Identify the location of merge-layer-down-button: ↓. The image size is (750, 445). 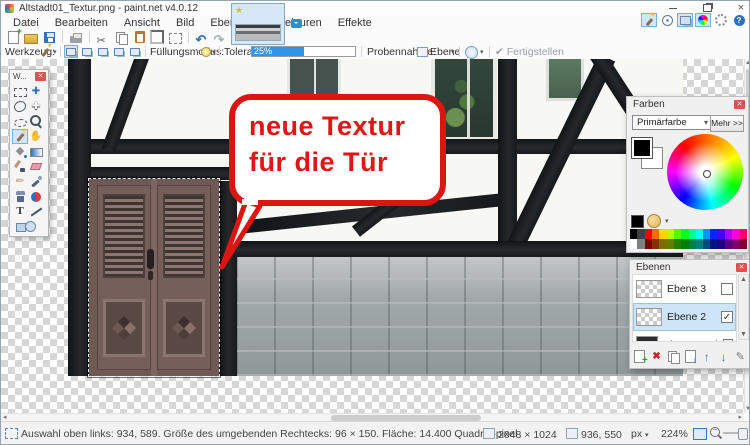
(690, 357).